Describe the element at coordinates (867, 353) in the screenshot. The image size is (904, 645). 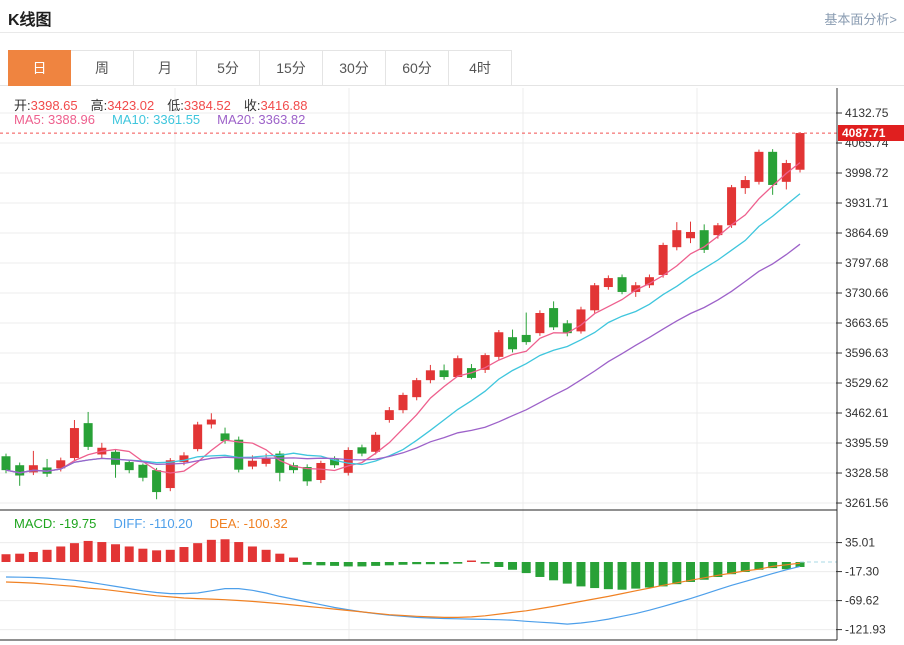
I see `tick-label: 3596.63` at that location.